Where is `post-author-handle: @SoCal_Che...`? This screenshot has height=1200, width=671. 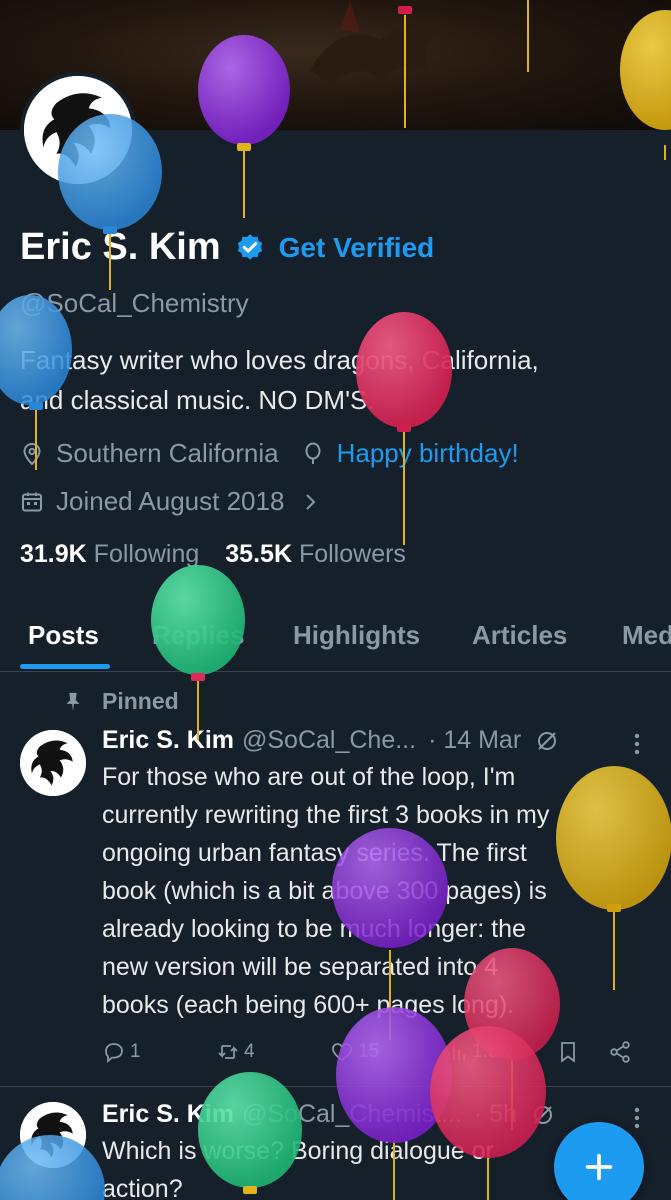
post-author-handle: @SoCal_Che... is located at coordinates (329, 740).